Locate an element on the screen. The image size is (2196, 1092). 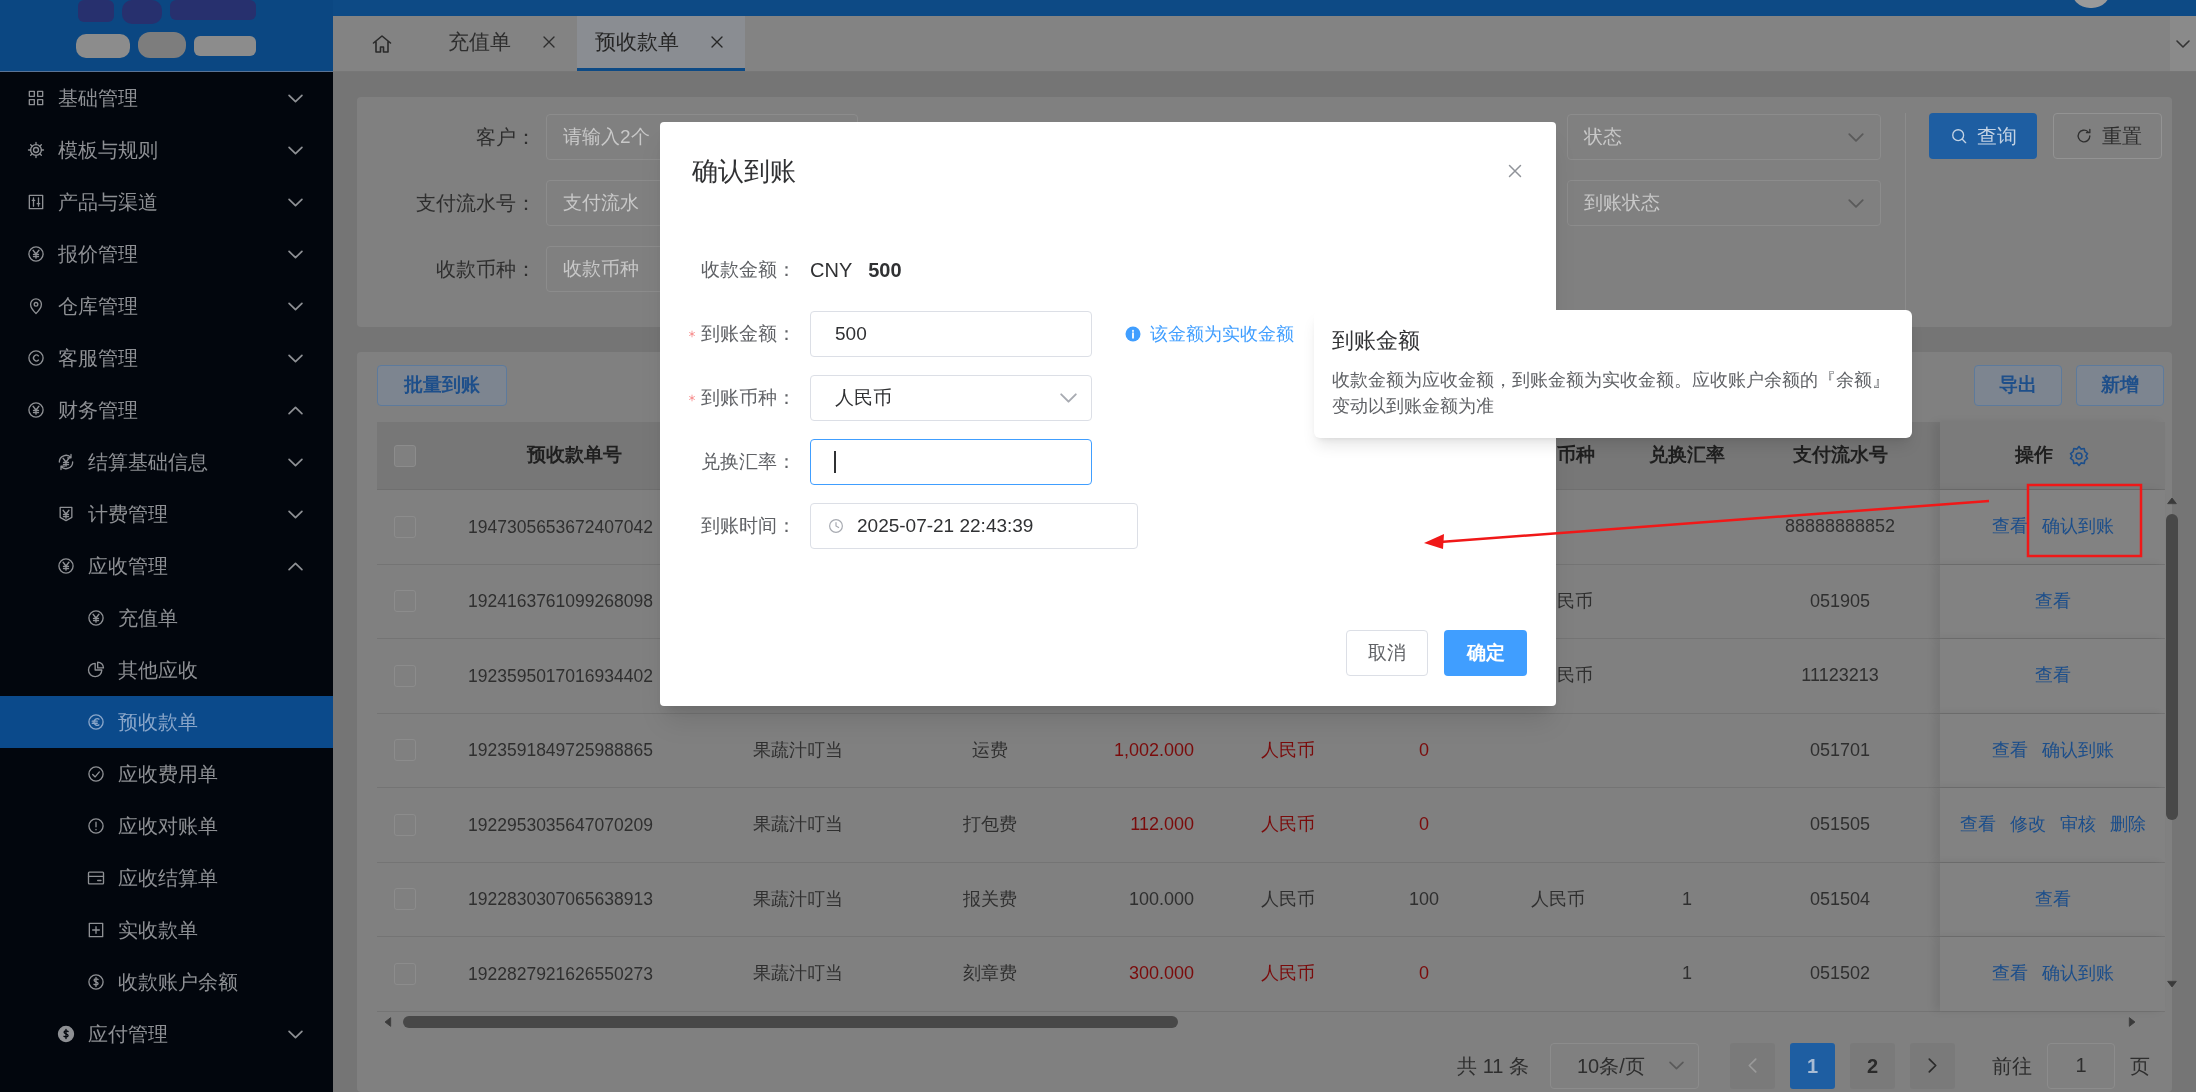
page-button: 1 is located at coordinates (1812, 1065).